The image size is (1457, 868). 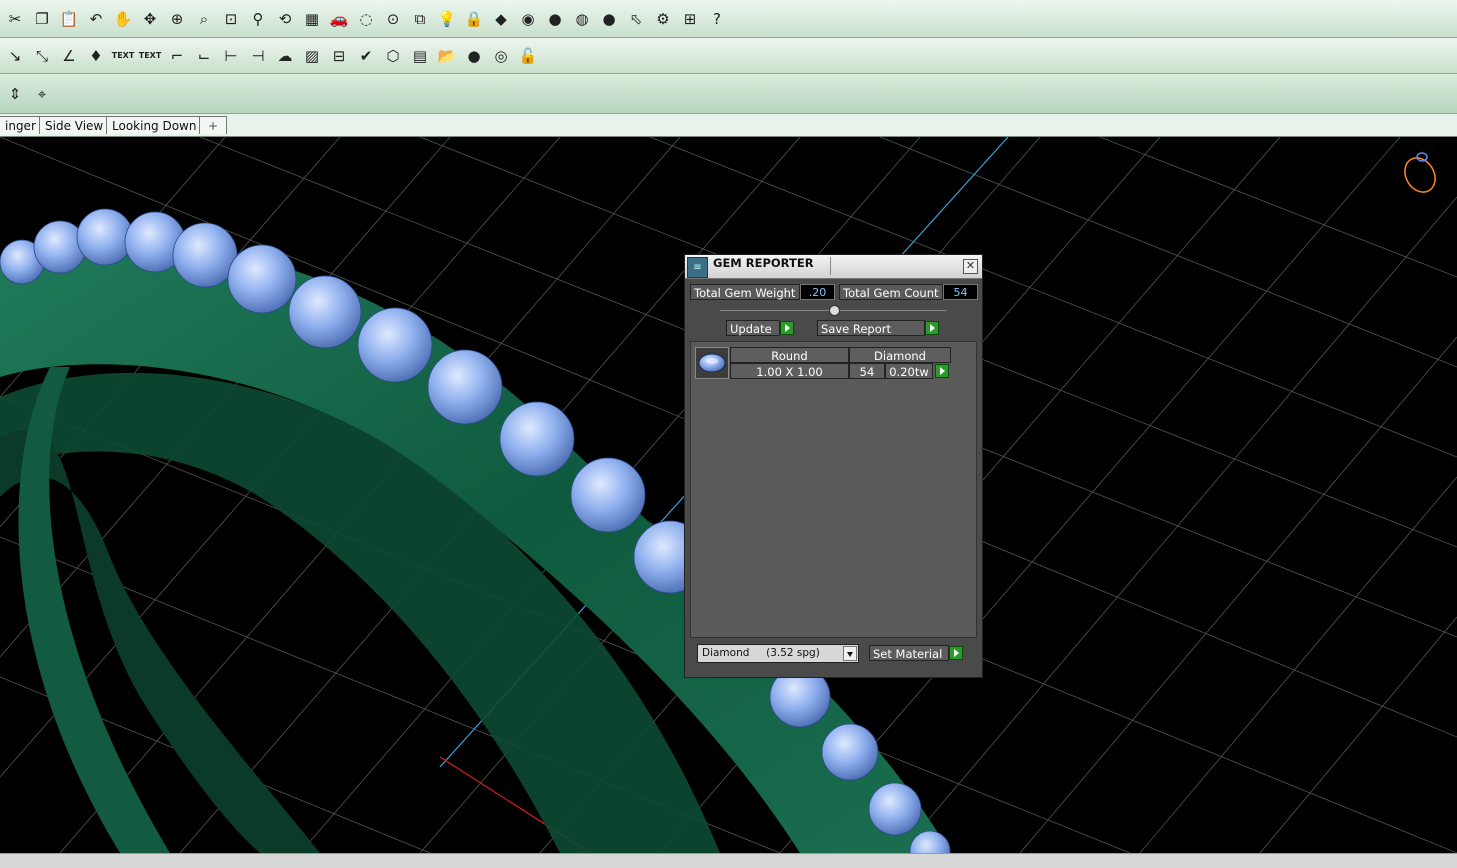 I want to click on gem-size-cell: 1.00 X 1.00, so click(x=789, y=371).